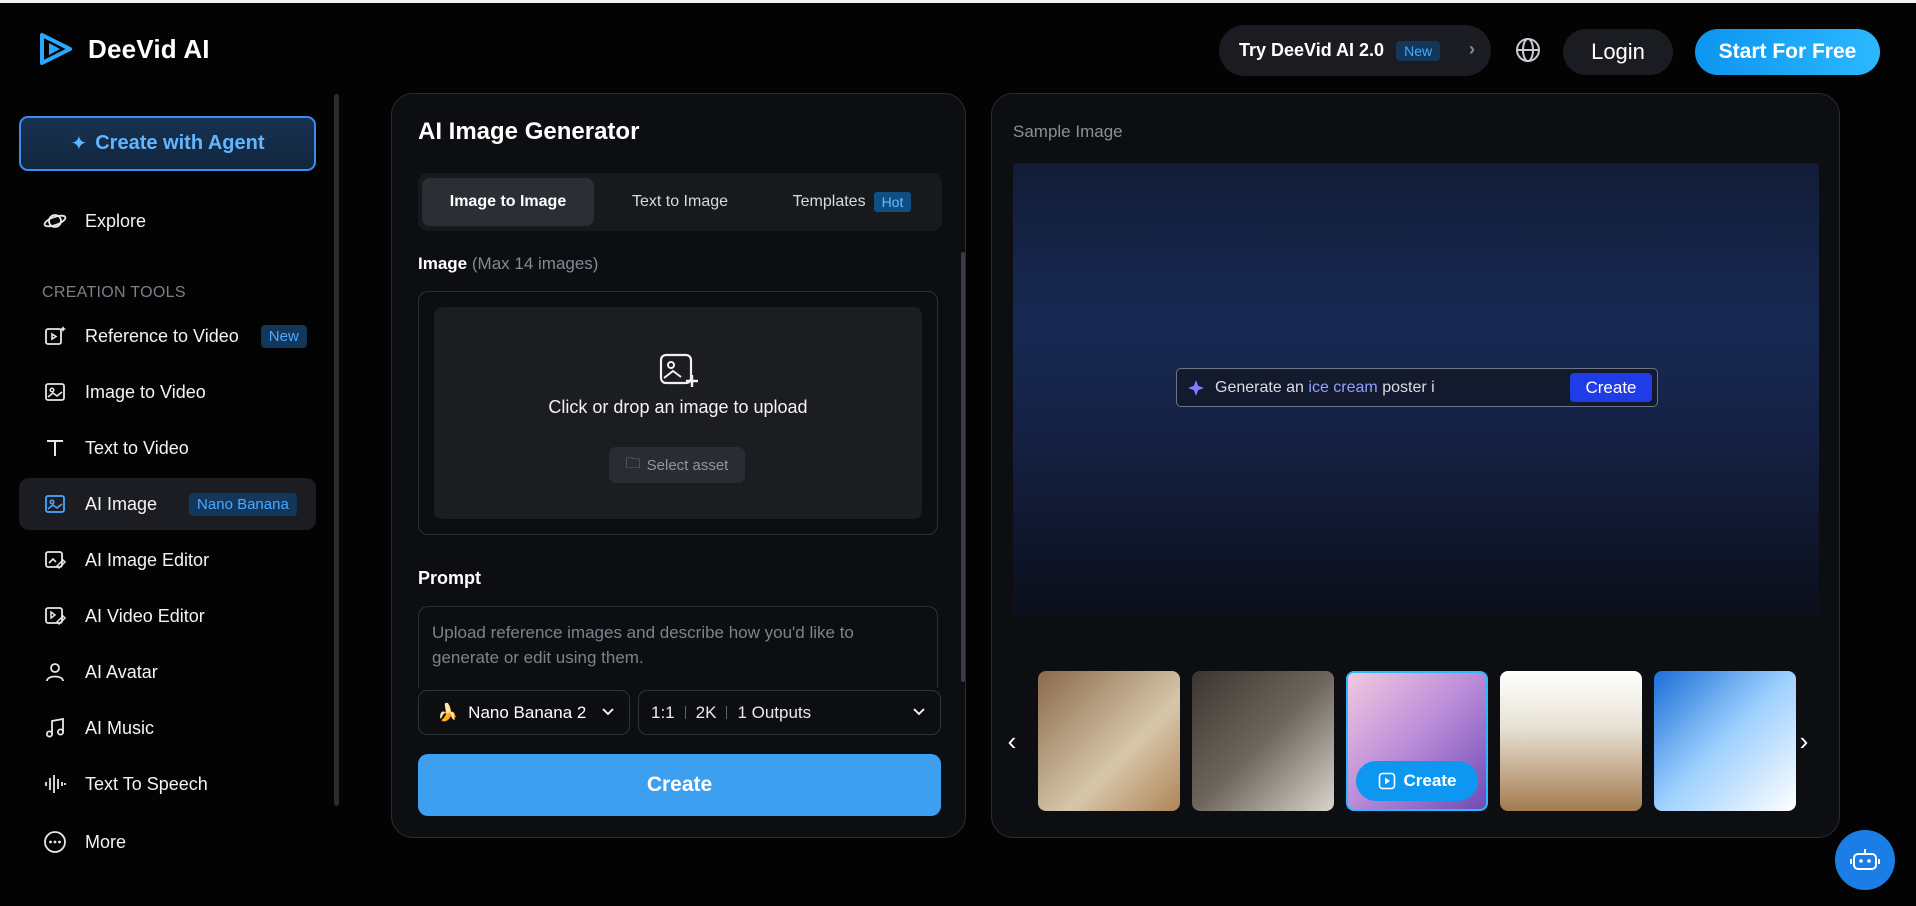 The width and height of the screenshot is (1916, 906). What do you see at coordinates (146, 783) in the screenshot?
I see `sidebar-item-label: Text To Speech` at bounding box center [146, 783].